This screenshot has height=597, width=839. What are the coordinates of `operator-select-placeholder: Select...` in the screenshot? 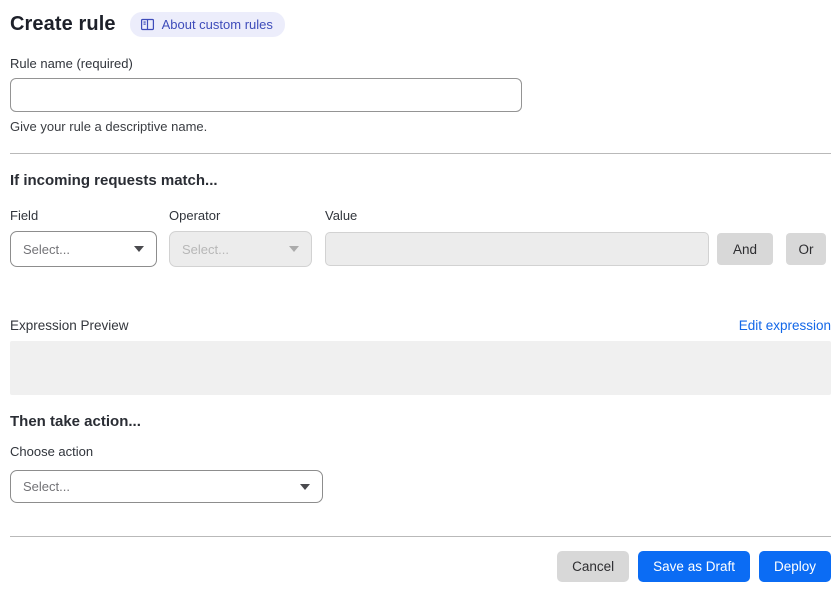 It's located at (205, 249).